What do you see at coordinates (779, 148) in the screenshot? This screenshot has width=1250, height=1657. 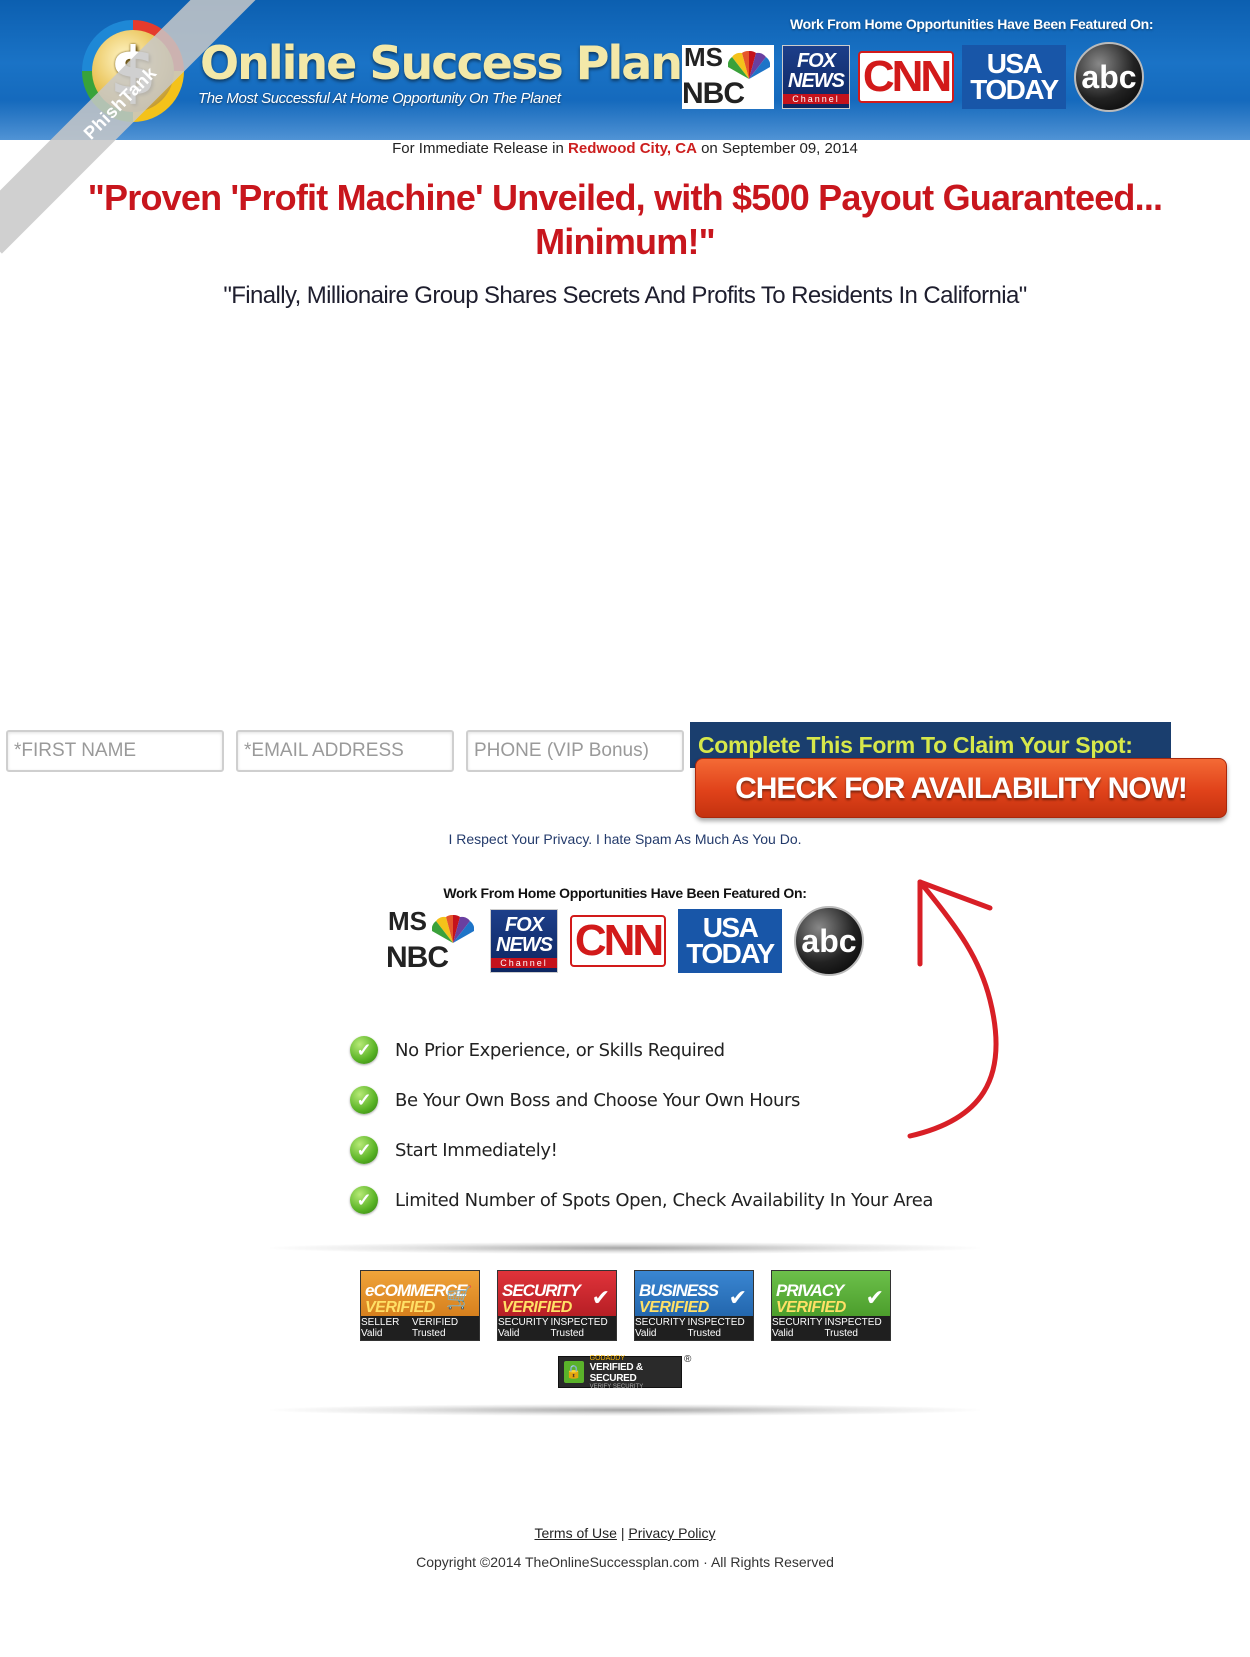 I see `release-date: on September 09, 2014` at bounding box center [779, 148].